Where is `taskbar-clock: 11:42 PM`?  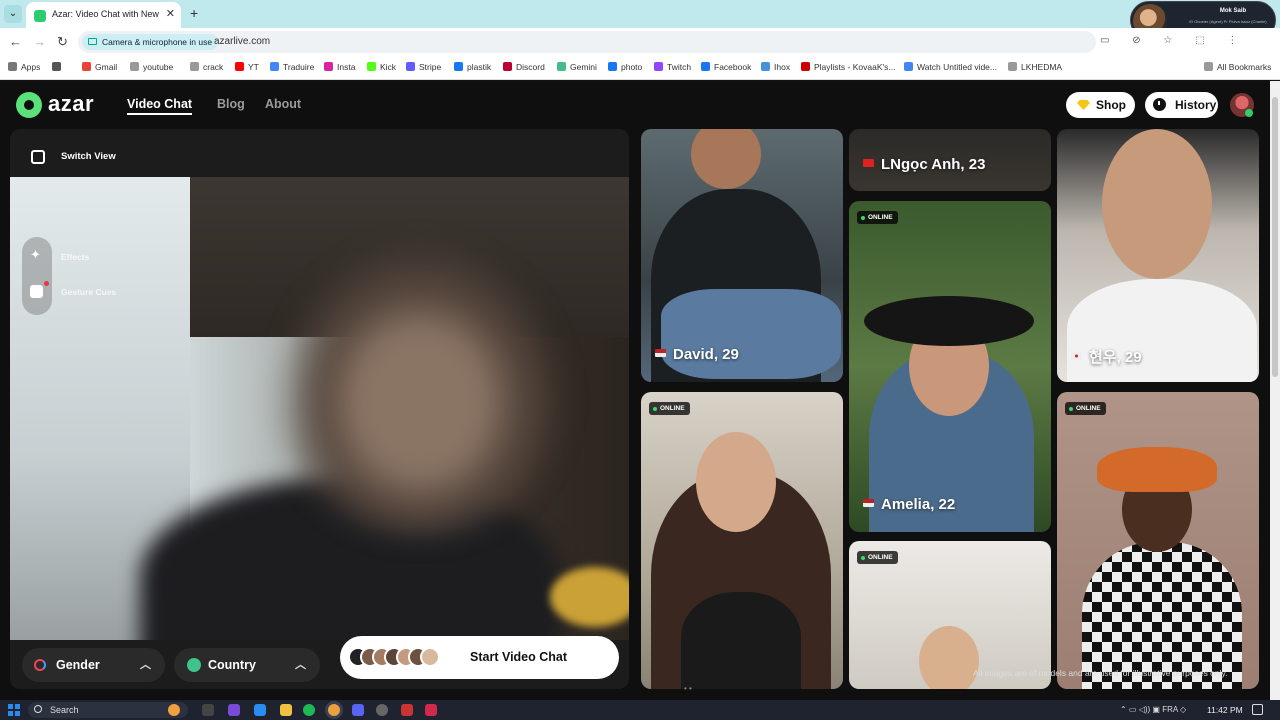 taskbar-clock: 11:42 PM is located at coordinates (1225, 710).